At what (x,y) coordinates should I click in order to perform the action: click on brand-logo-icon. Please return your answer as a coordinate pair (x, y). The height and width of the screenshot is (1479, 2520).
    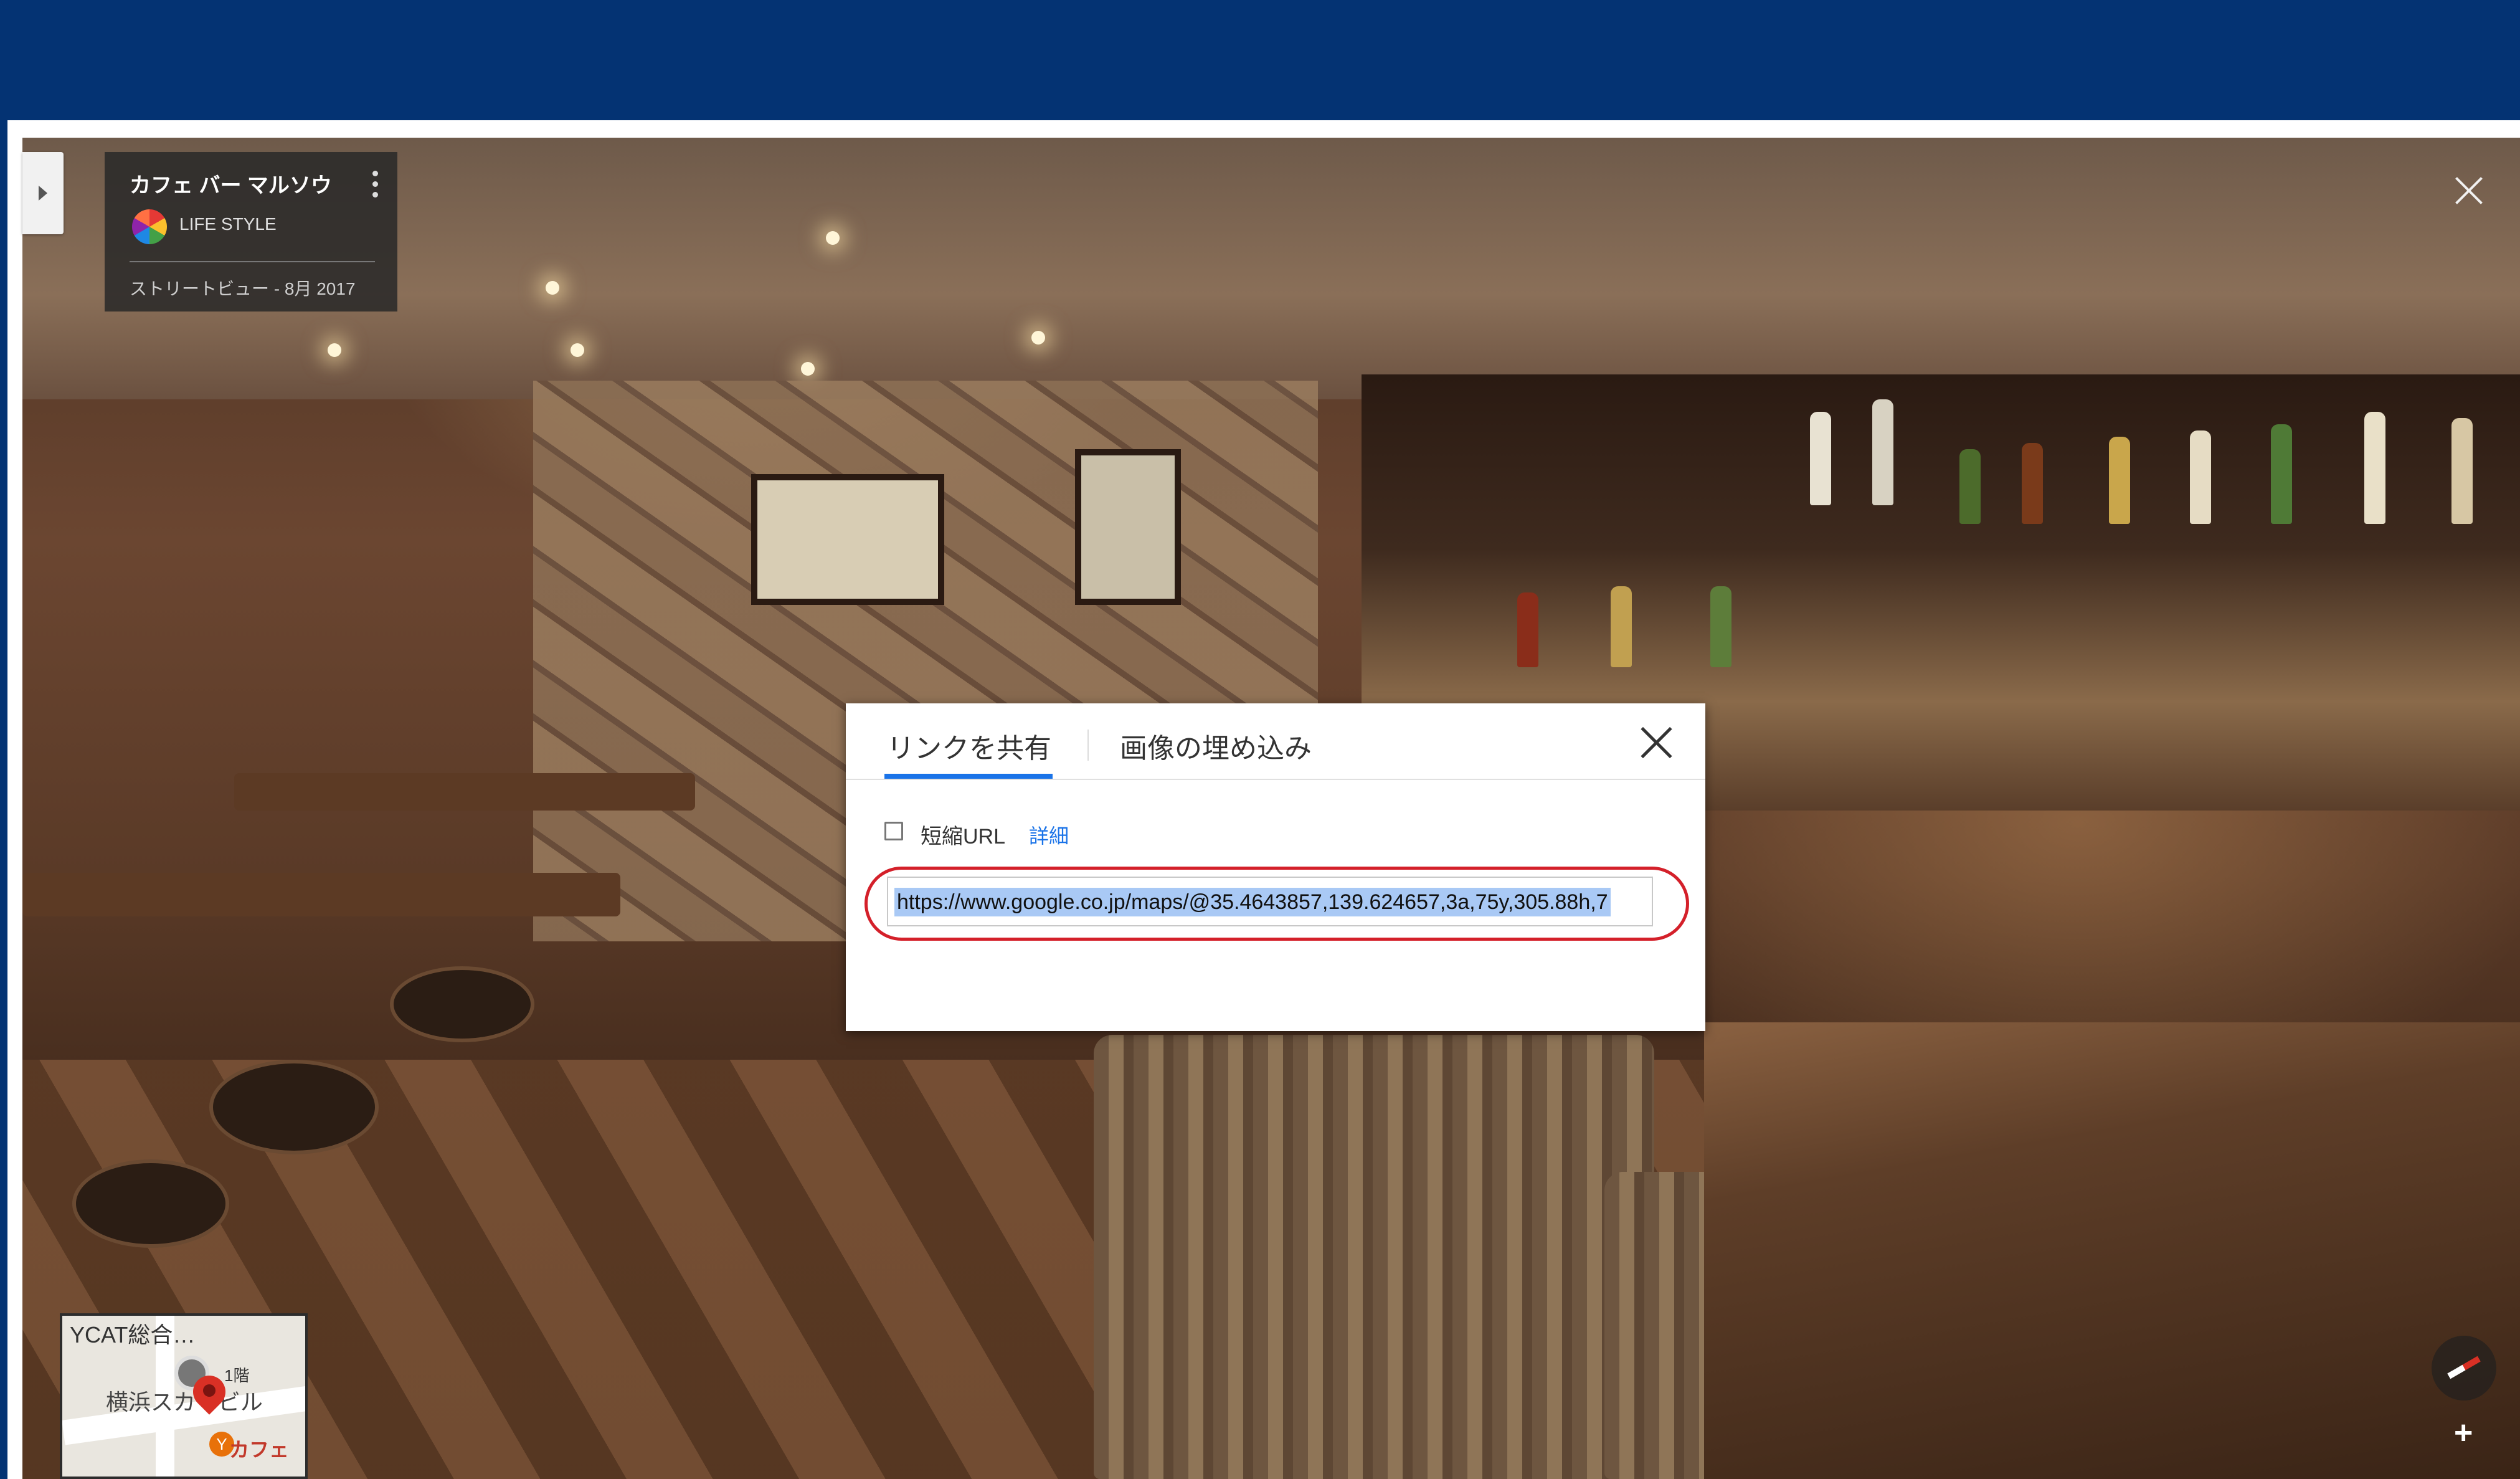
    Looking at the image, I should click on (149, 226).